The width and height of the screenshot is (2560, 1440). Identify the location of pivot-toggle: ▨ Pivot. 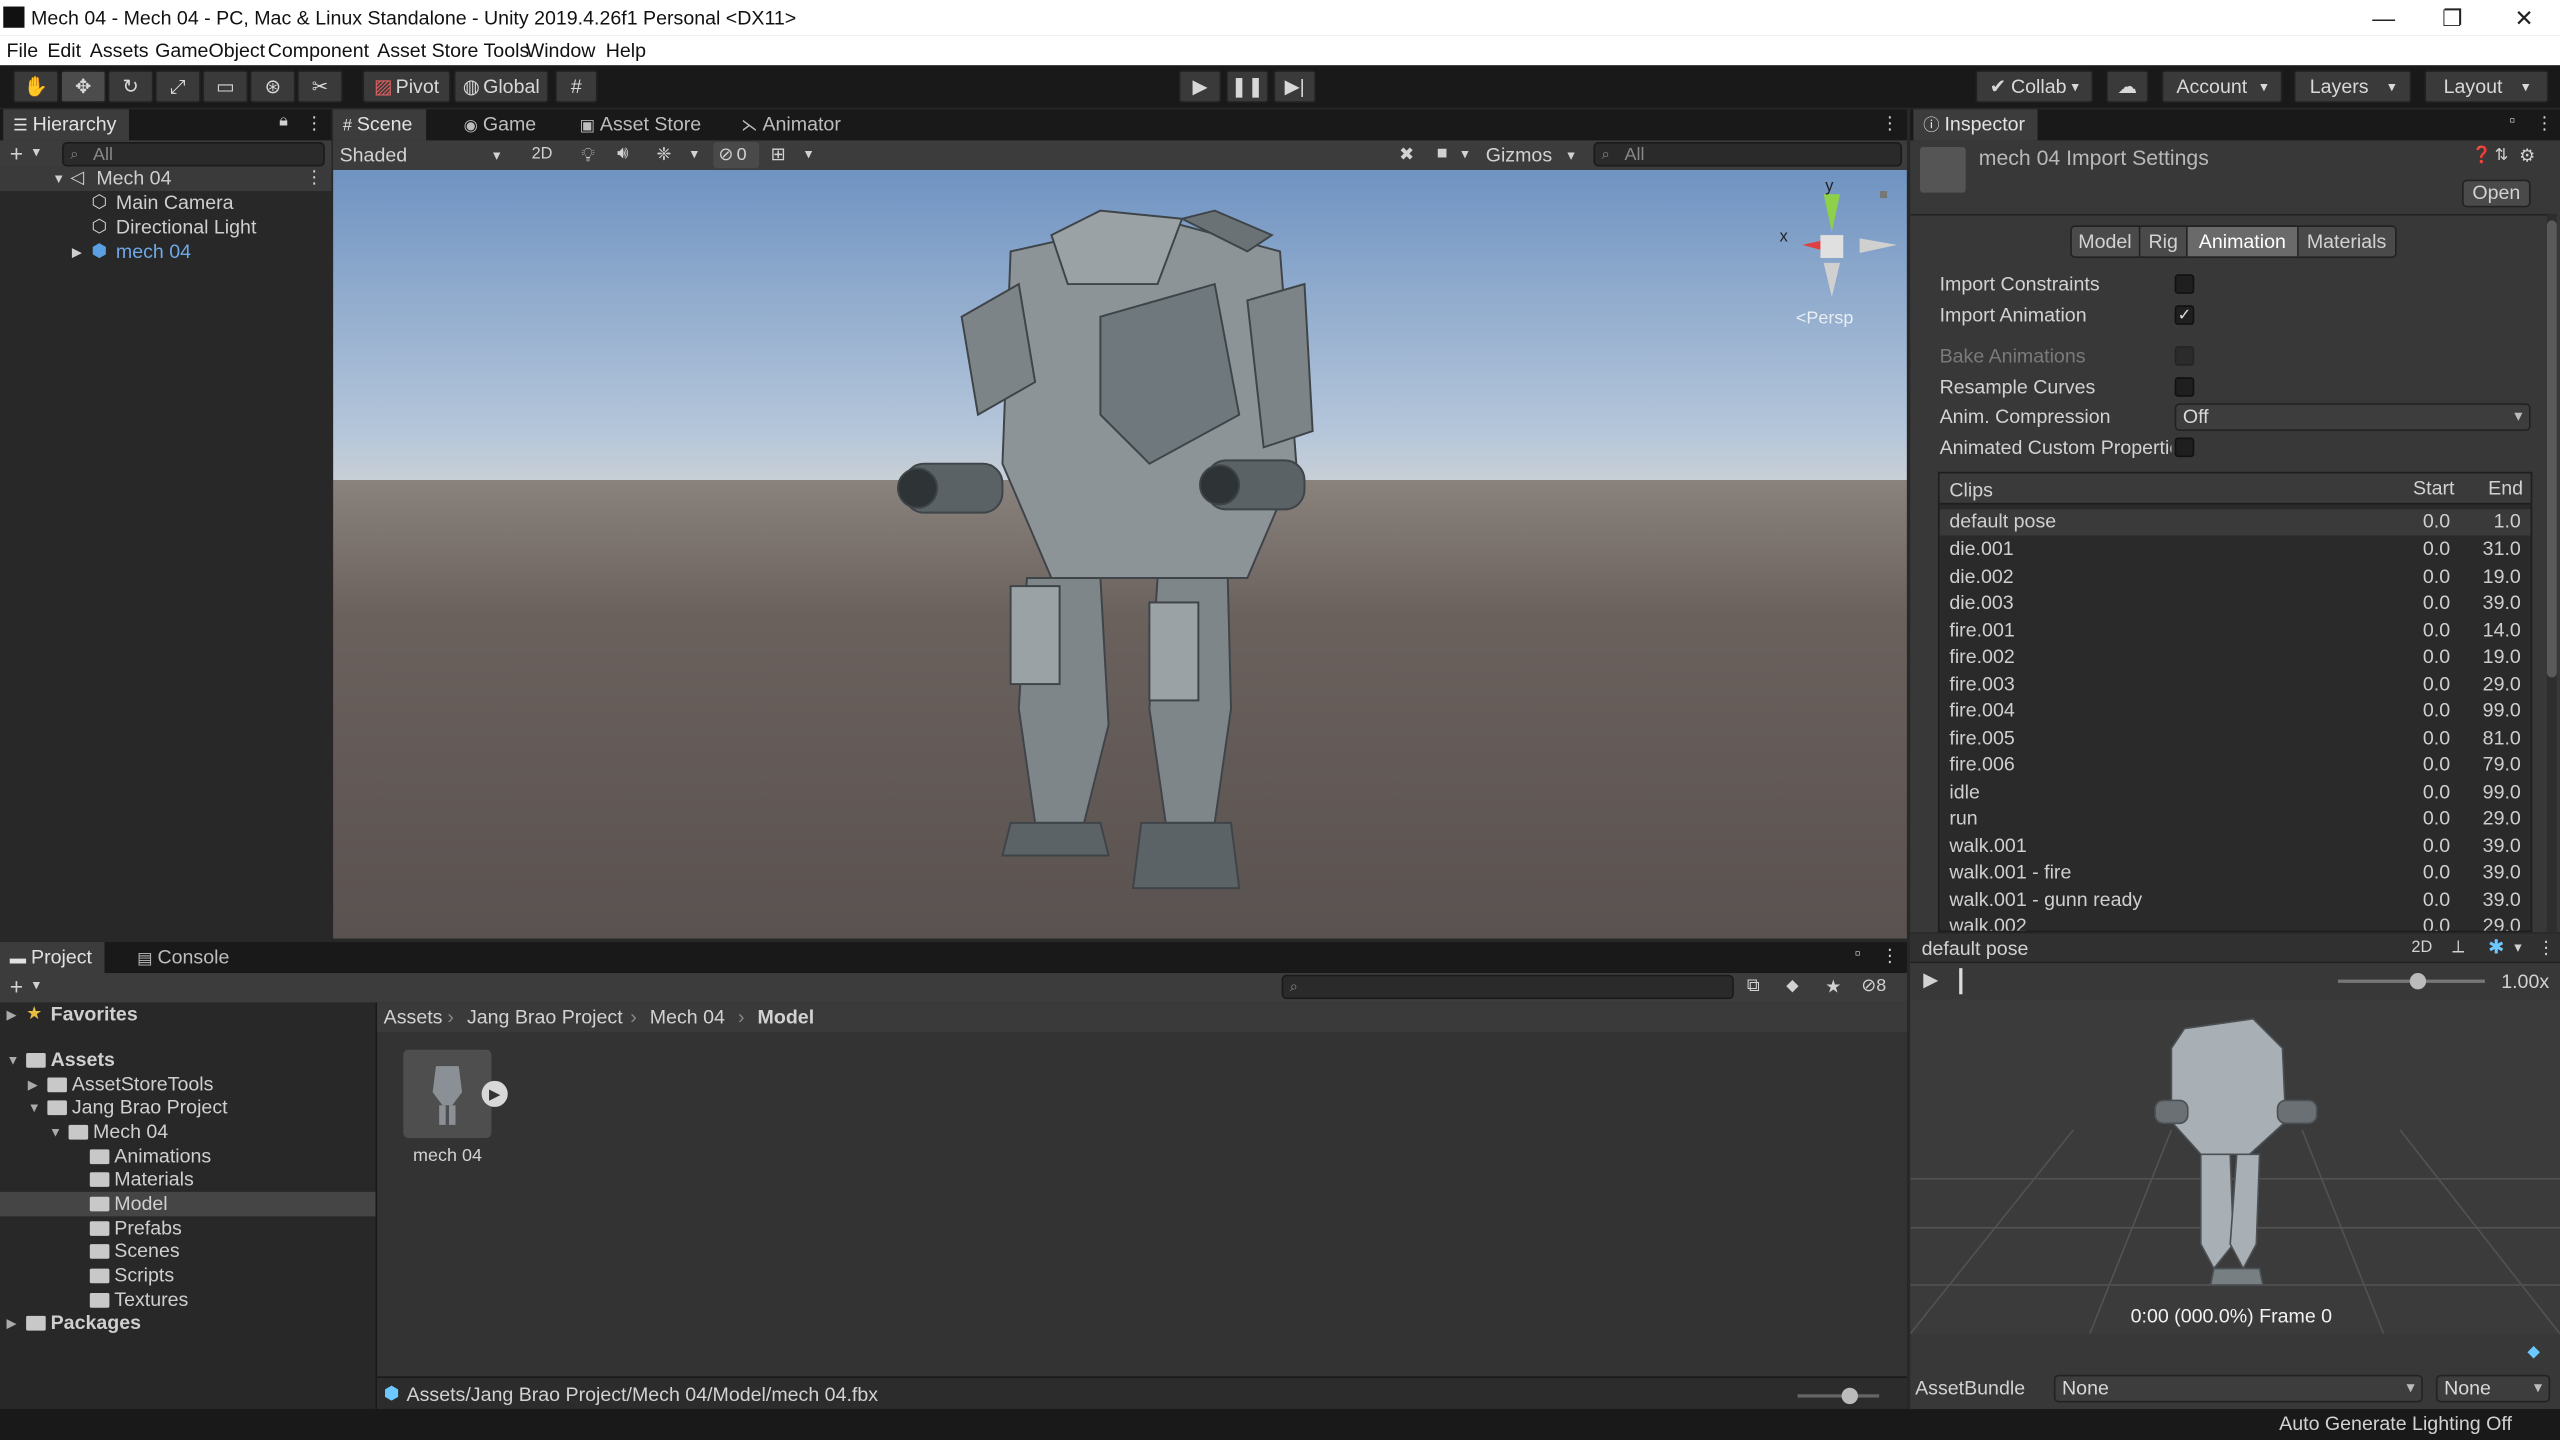
(406, 86).